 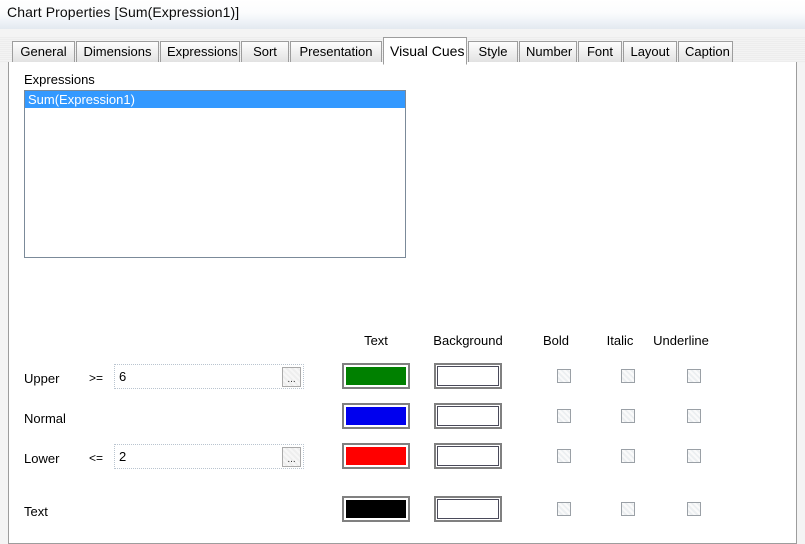 I want to click on expressions-group-label: Expressions, so click(x=59, y=79).